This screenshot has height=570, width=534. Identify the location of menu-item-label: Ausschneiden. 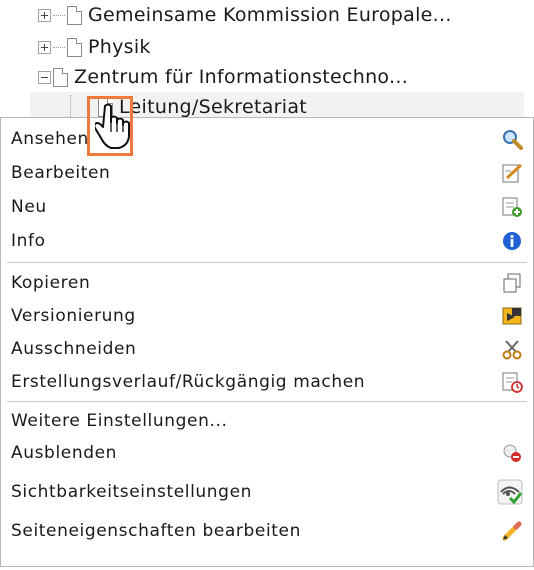
(74, 349).